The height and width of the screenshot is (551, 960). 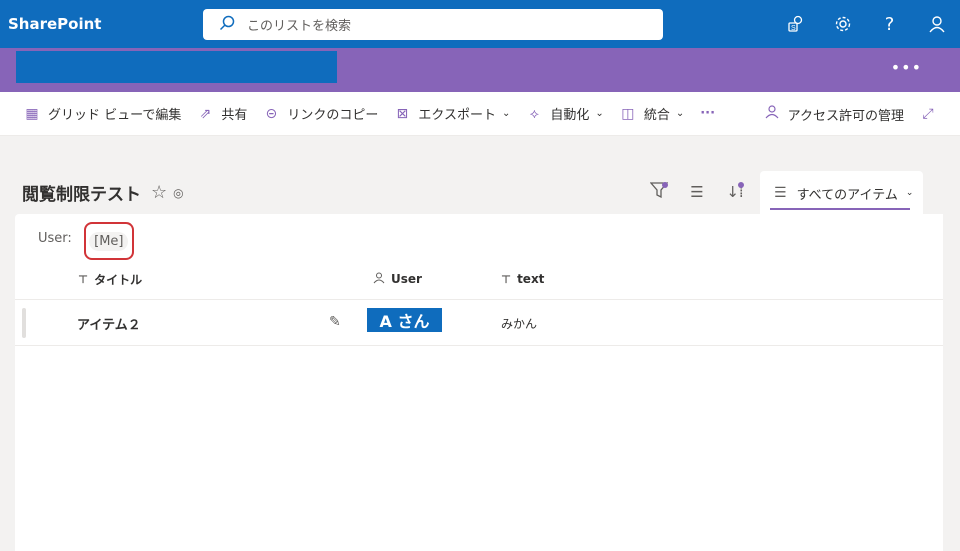 I want to click on more-icon: ···, so click(x=708, y=113).